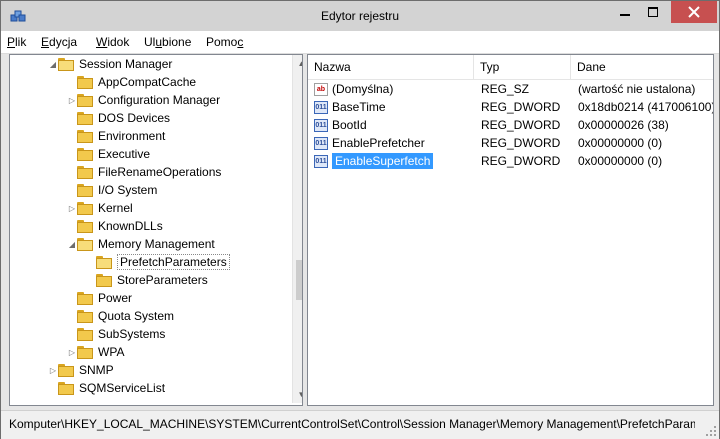 The width and height of the screenshot is (720, 439). What do you see at coordinates (360, 16) in the screenshot?
I see `title-bar: Edytor rejestru` at bounding box center [360, 16].